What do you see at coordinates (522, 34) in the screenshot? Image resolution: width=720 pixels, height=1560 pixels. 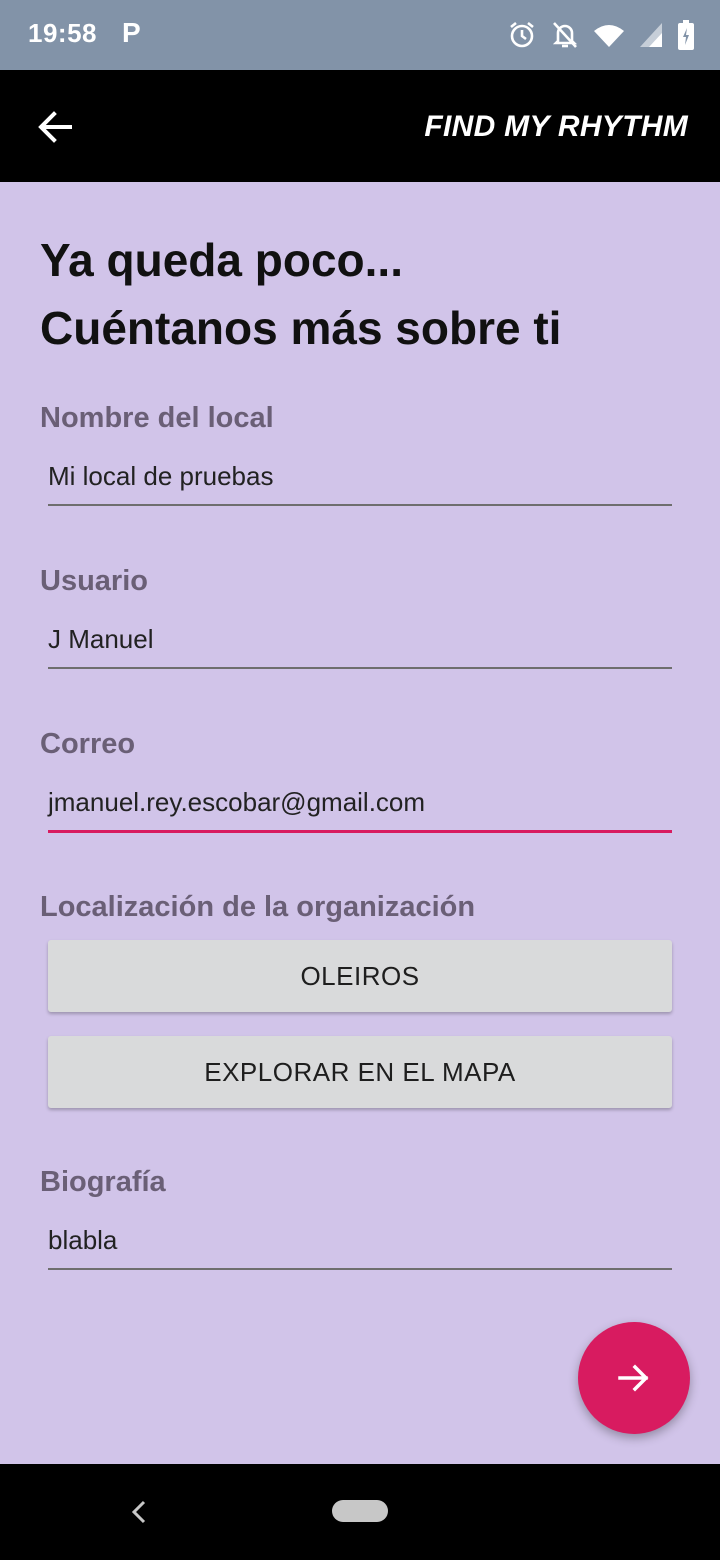 I see `alarm-icon` at bounding box center [522, 34].